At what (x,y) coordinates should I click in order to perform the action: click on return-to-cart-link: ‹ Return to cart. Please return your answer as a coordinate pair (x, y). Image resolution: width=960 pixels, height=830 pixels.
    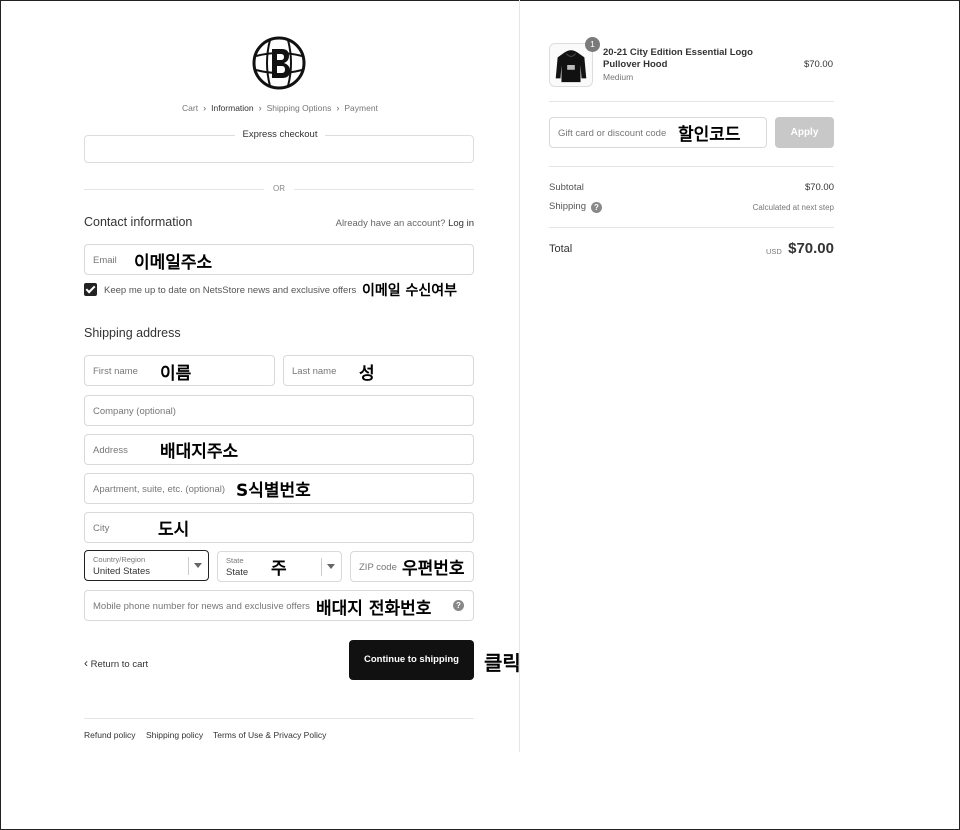
    Looking at the image, I should click on (116, 663).